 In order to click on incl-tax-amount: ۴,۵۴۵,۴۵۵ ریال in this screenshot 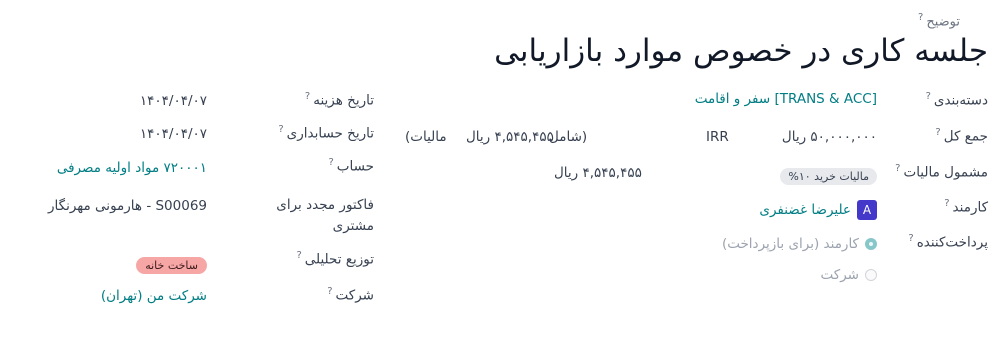, I will do `click(510, 137)`.